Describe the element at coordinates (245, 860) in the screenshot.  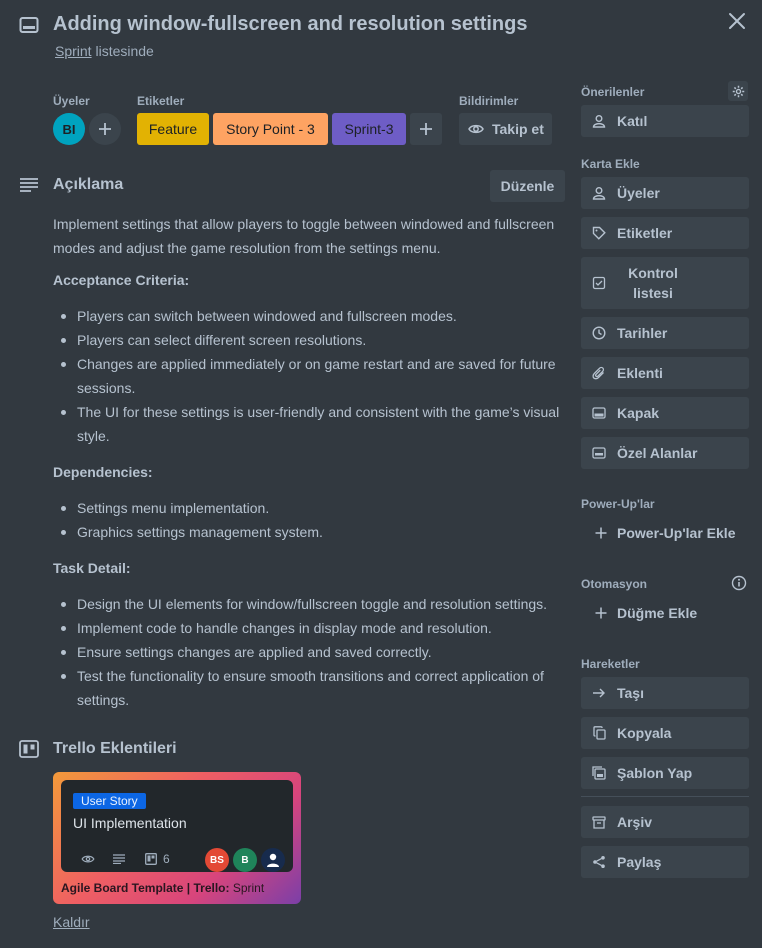
I see `card-member-avatar: B` at that location.